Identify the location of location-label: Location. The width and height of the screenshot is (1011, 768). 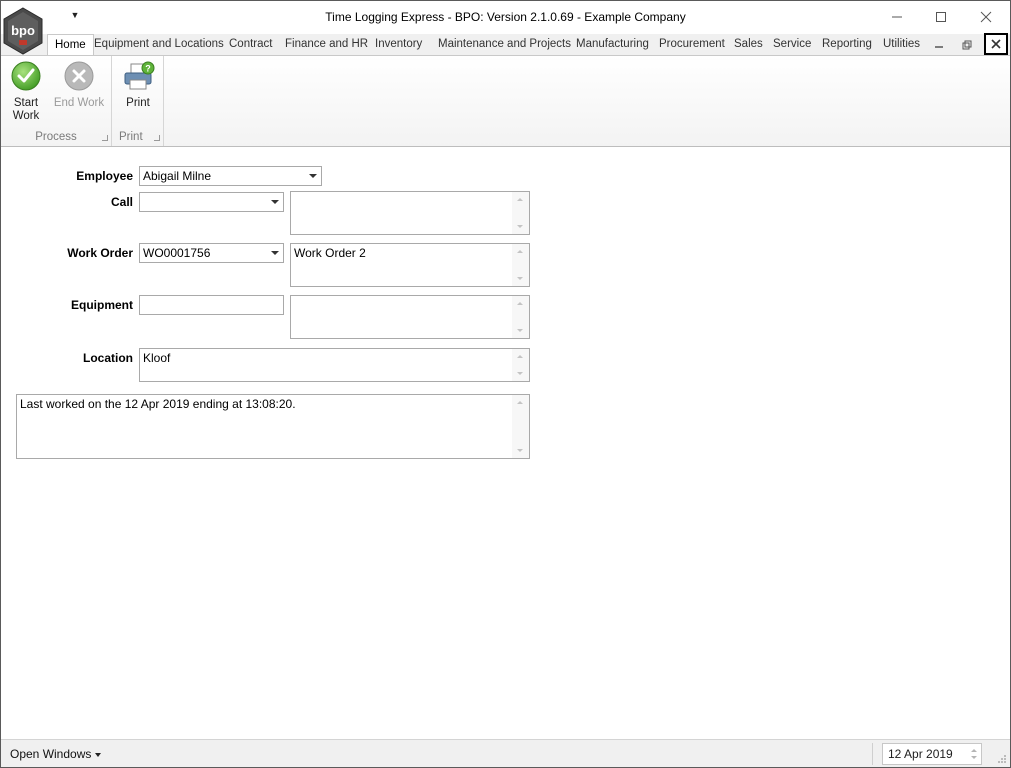
(108, 358).